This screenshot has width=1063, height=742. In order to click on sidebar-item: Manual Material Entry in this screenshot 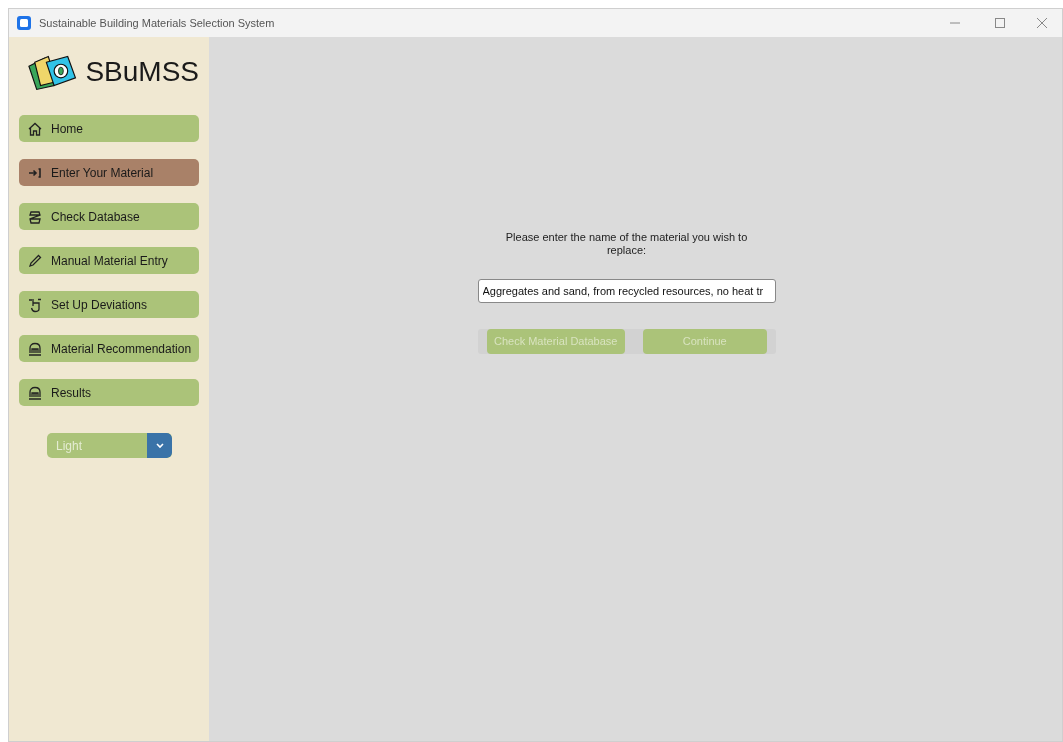, I will do `click(109, 260)`.